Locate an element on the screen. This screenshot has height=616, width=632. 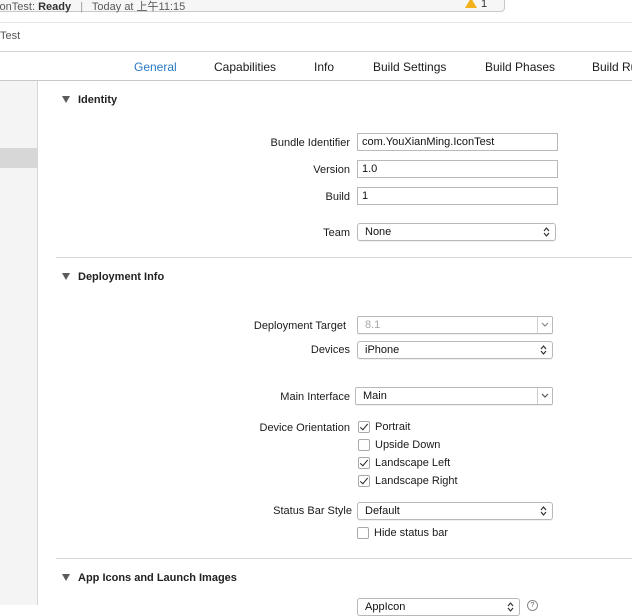
hide-status-bar-label: Hide status bar is located at coordinates (411, 533).